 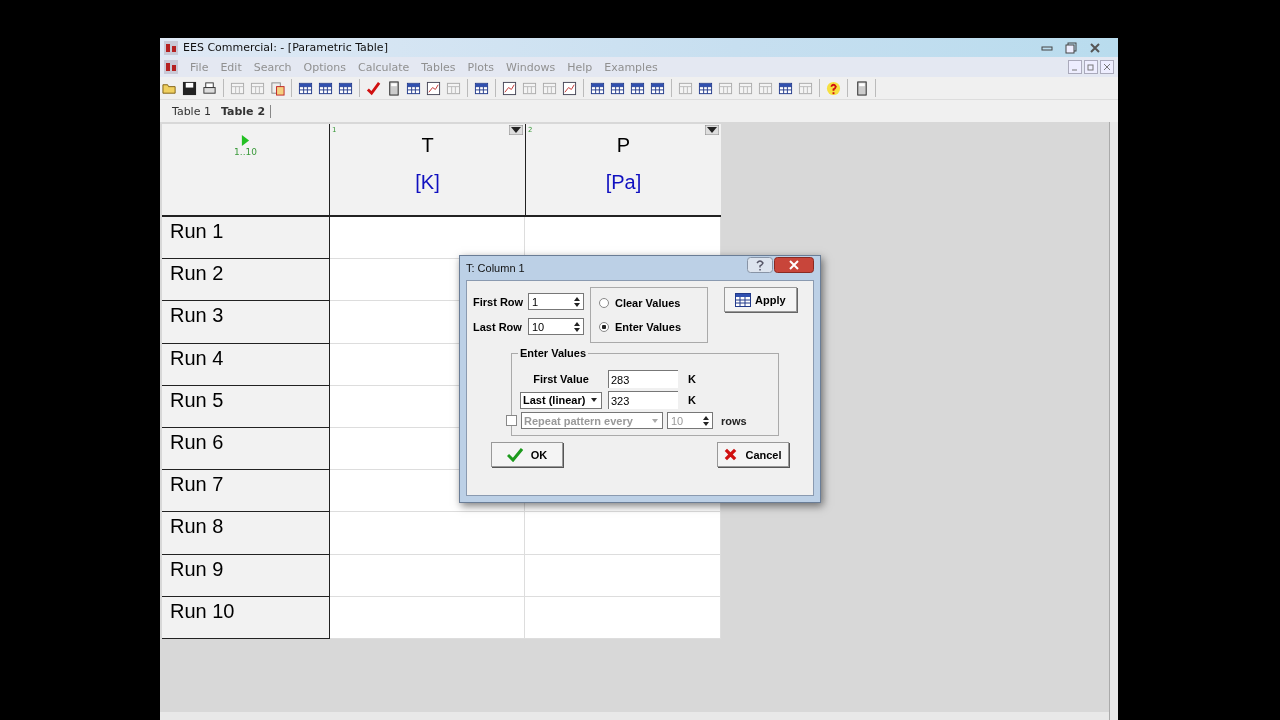 I want to click on table-tab: Table 2, so click(x=246, y=111).